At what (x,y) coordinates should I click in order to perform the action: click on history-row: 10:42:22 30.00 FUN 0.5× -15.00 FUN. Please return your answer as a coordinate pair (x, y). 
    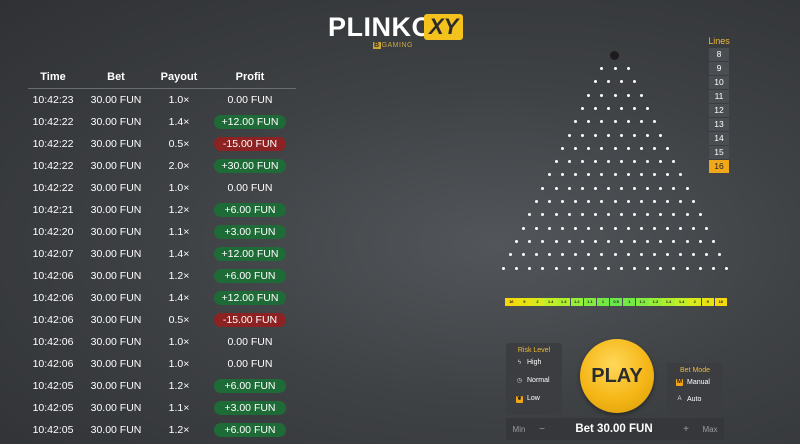
    Looking at the image, I should click on (162, 144).